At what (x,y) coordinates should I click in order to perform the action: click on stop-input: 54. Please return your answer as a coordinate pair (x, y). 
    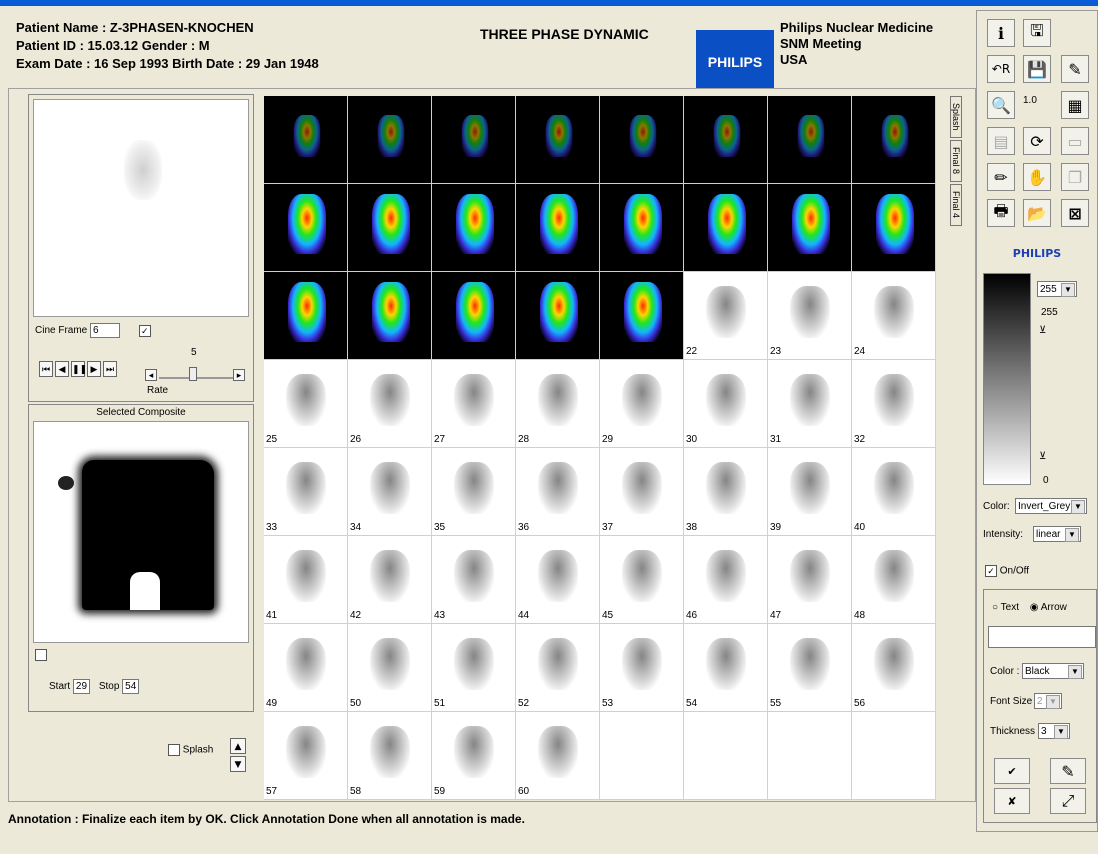
    Looking at the image, I should click on (131, 686).